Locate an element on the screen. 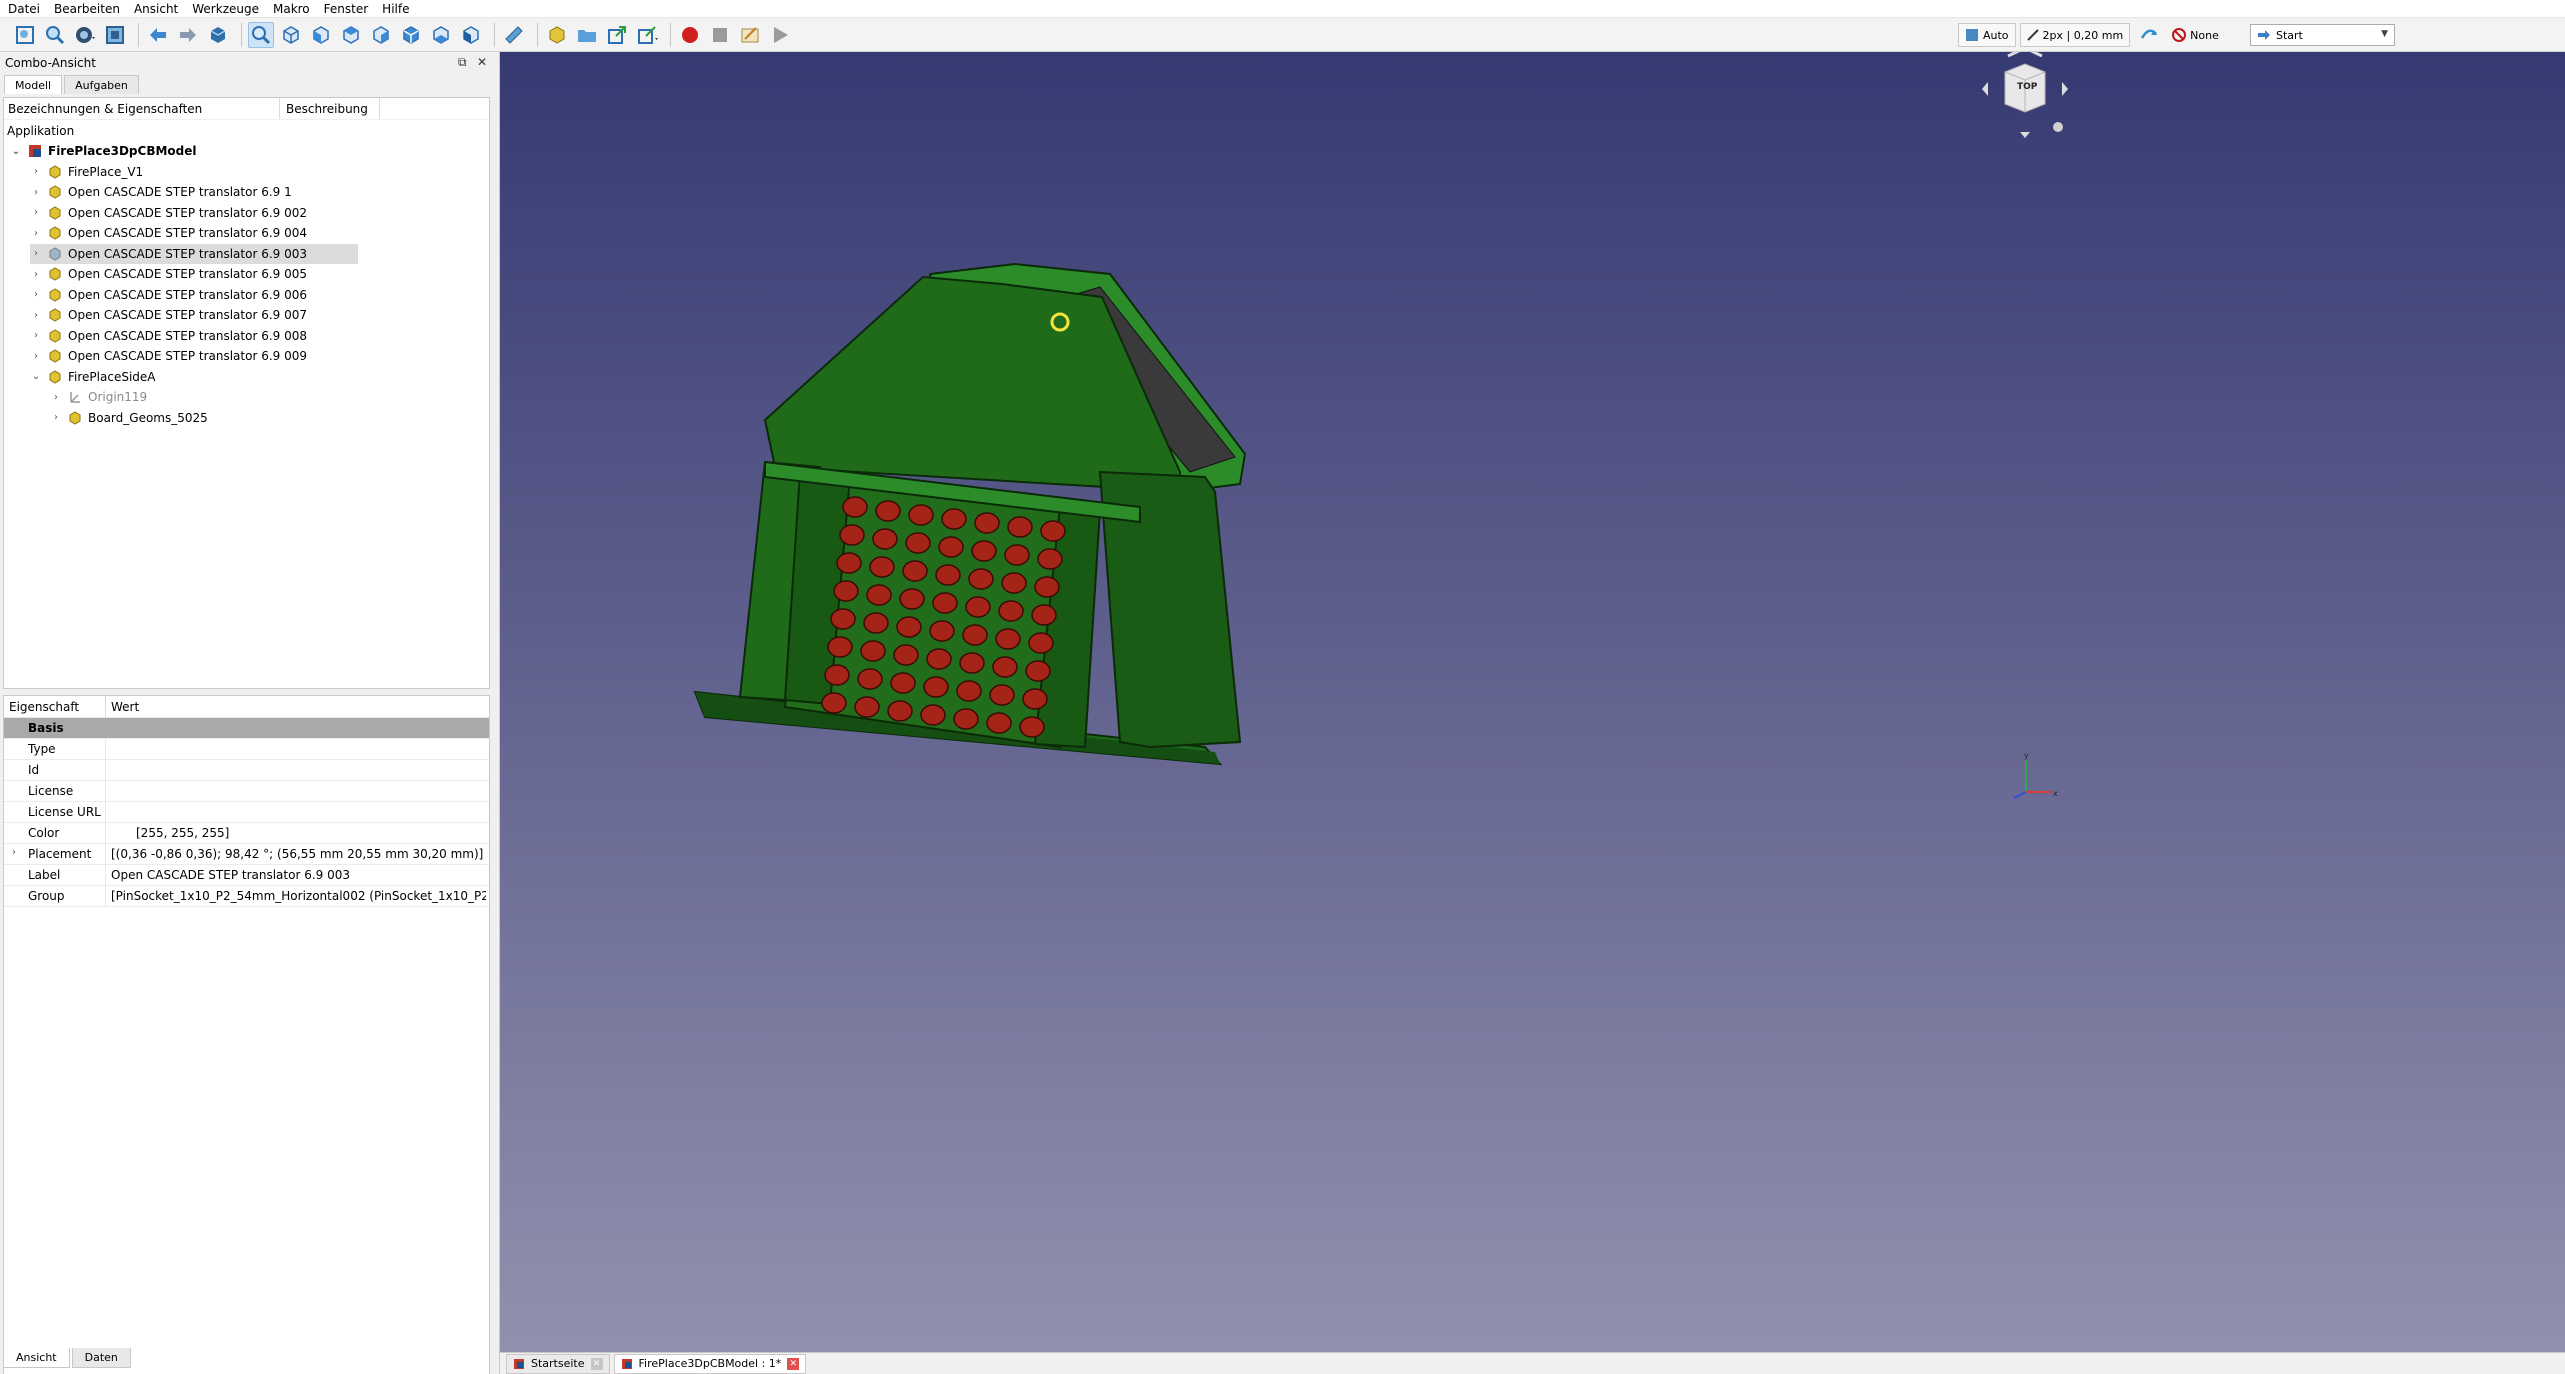 The image size is (2565, 1374). macro-stop-button is located at coordinates (720, 35).